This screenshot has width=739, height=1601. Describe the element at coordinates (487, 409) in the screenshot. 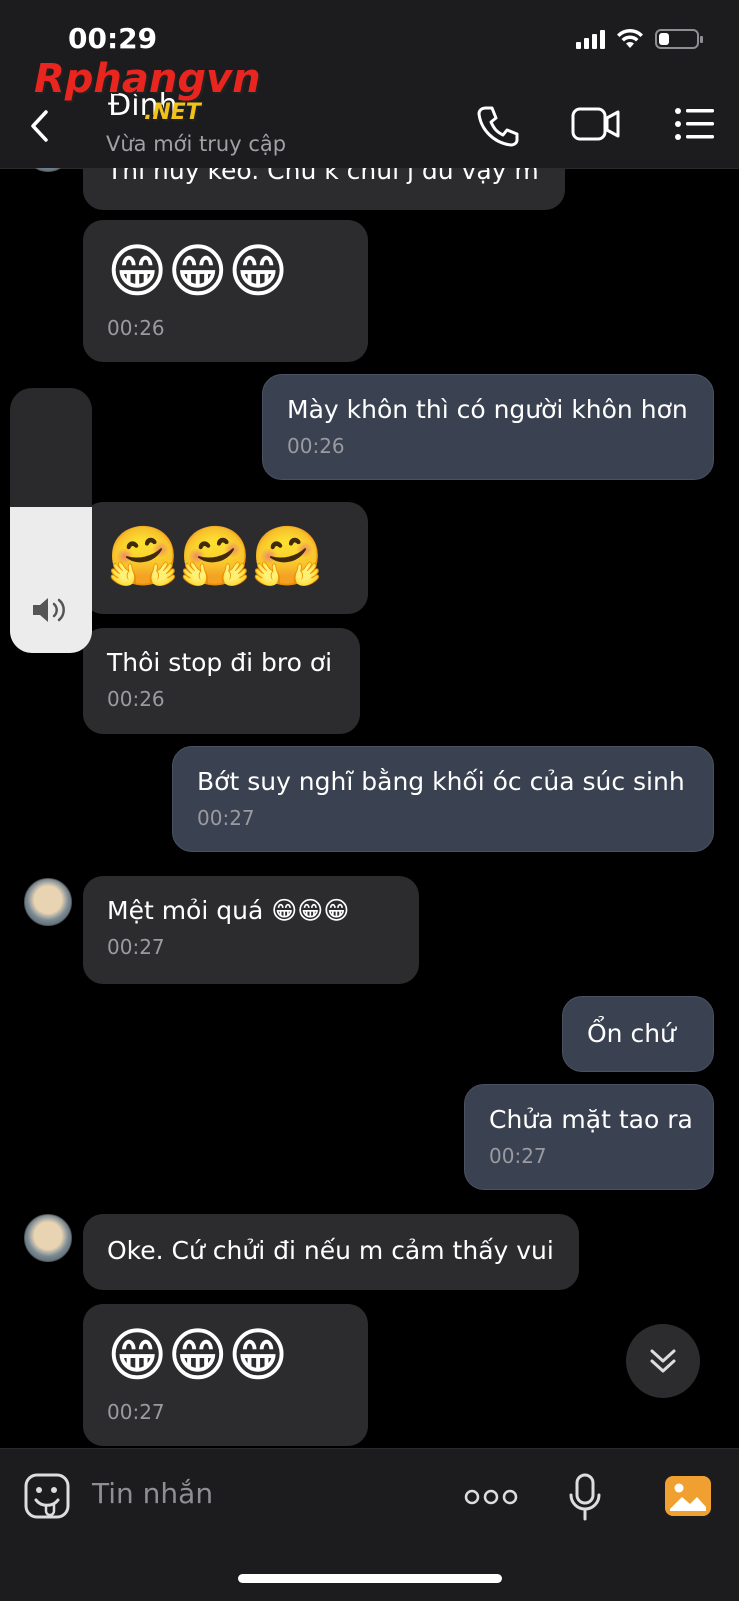

I see `message-text: Mày khôn thì có người khôn hơn` at that location.